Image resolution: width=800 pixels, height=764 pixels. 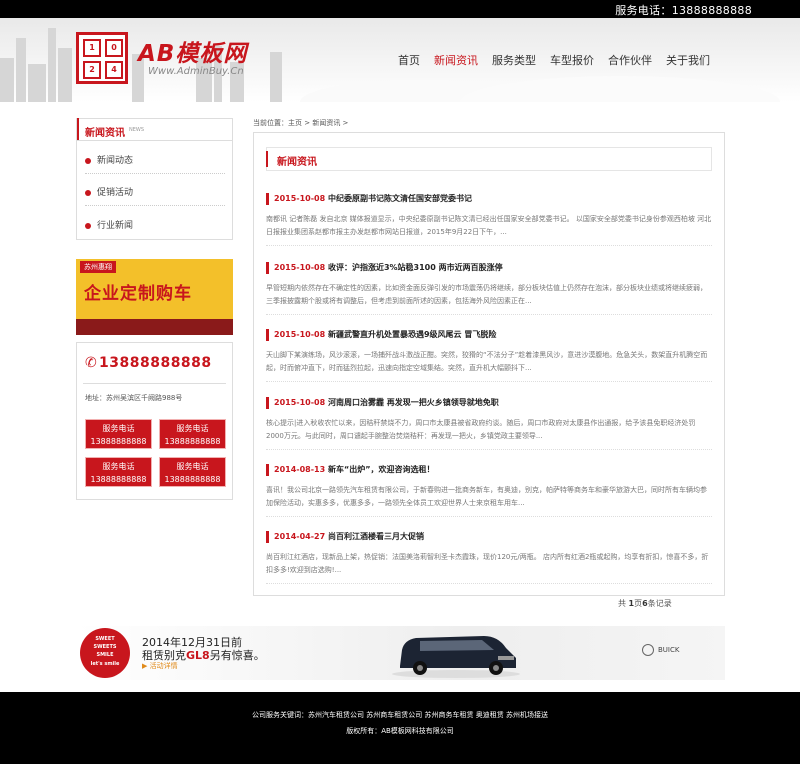 I want to click on article-title-link: 2015-10-08 新疆武警直升机处置暴恐遇9级风尾云 冒飞脱险, so click(x=489, y=335).